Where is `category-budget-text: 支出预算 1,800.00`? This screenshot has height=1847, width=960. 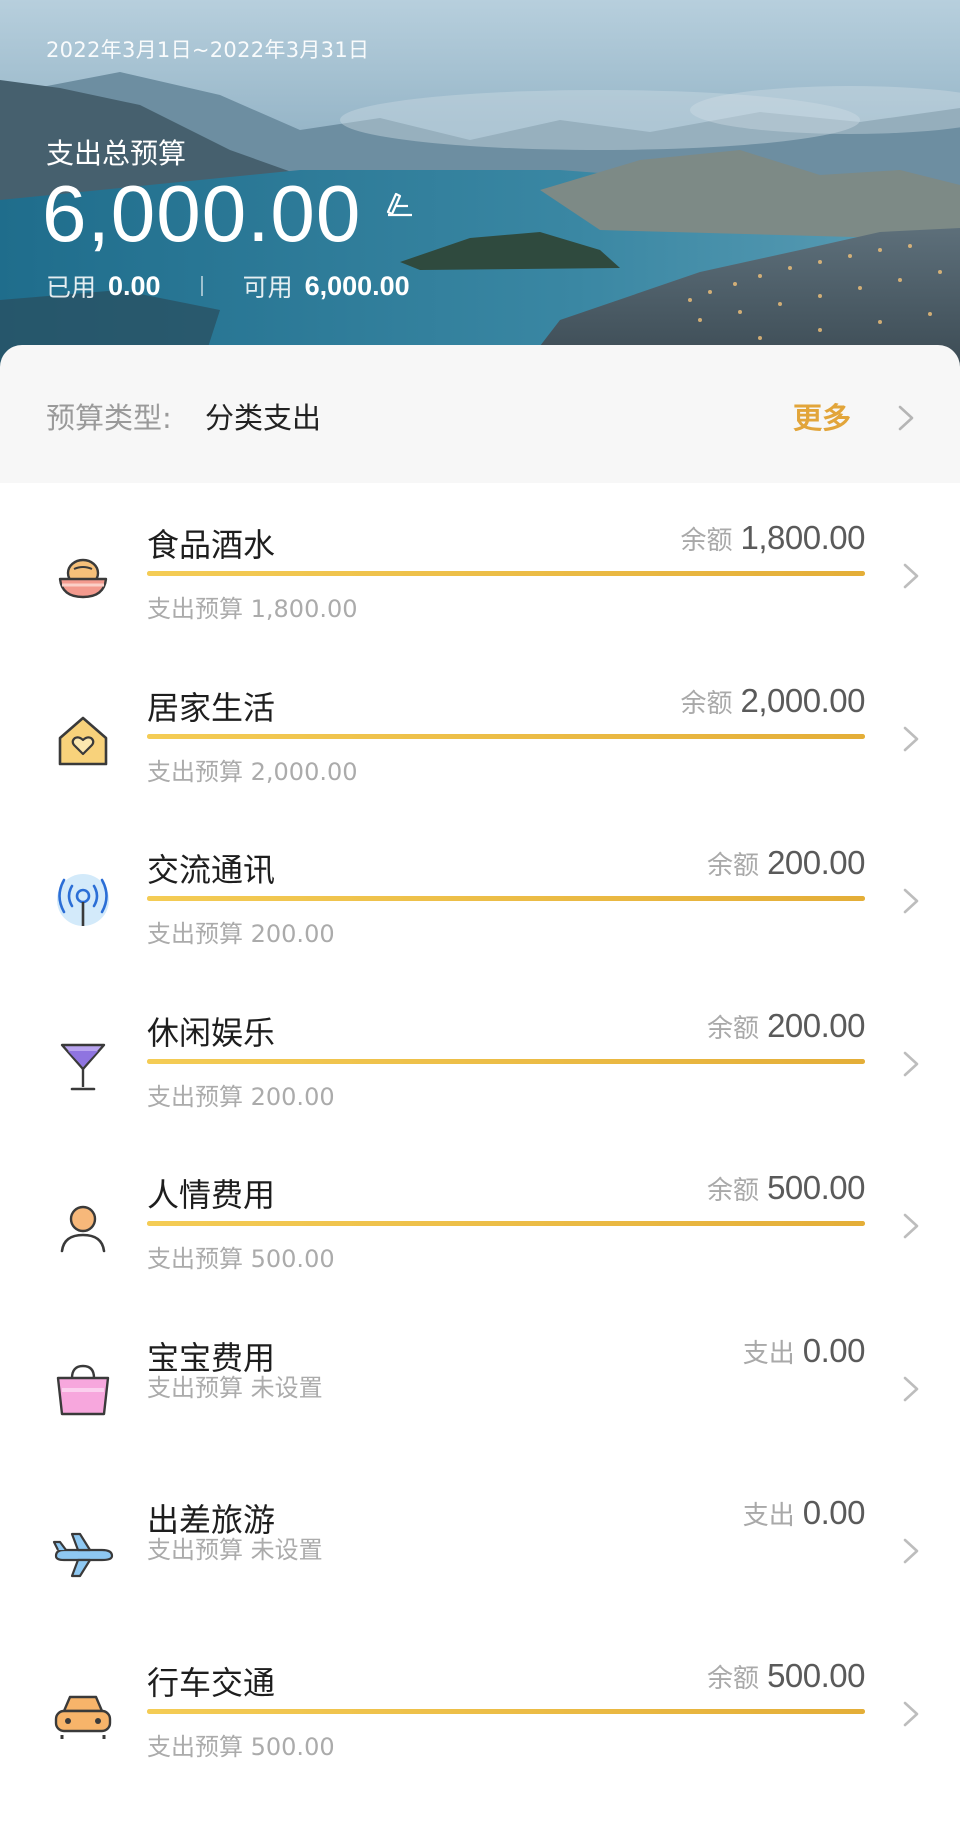 category-budget-text: 支出预算 1,800.00 is located at coordinates (252, 609).